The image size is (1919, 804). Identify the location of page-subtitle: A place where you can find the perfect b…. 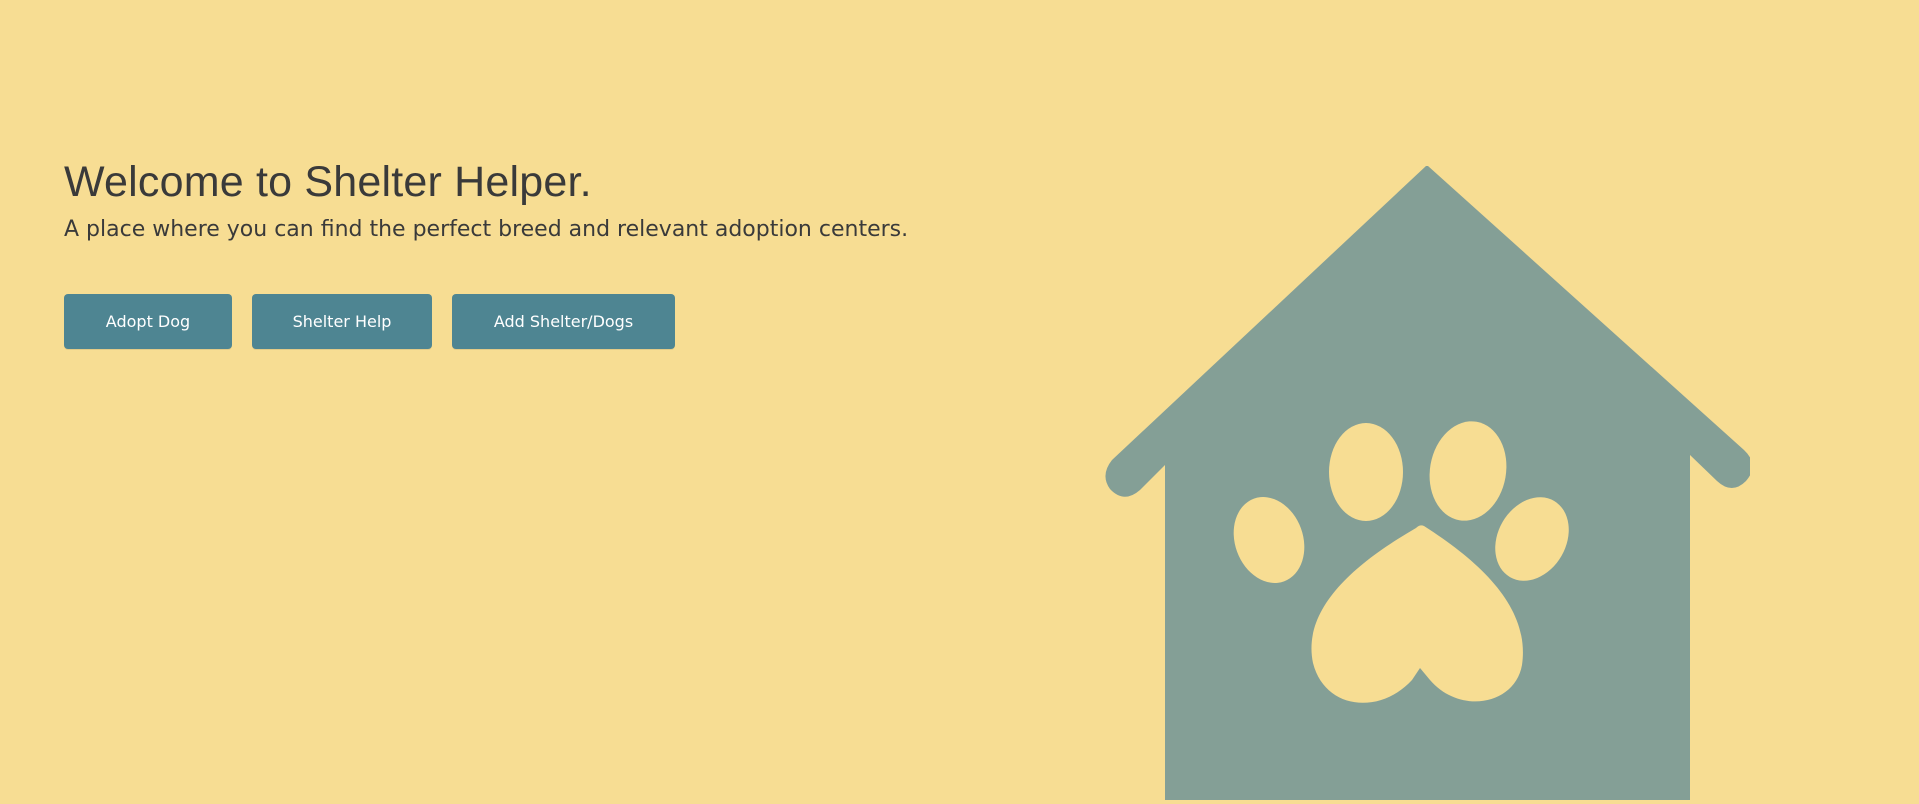
(486, 229).